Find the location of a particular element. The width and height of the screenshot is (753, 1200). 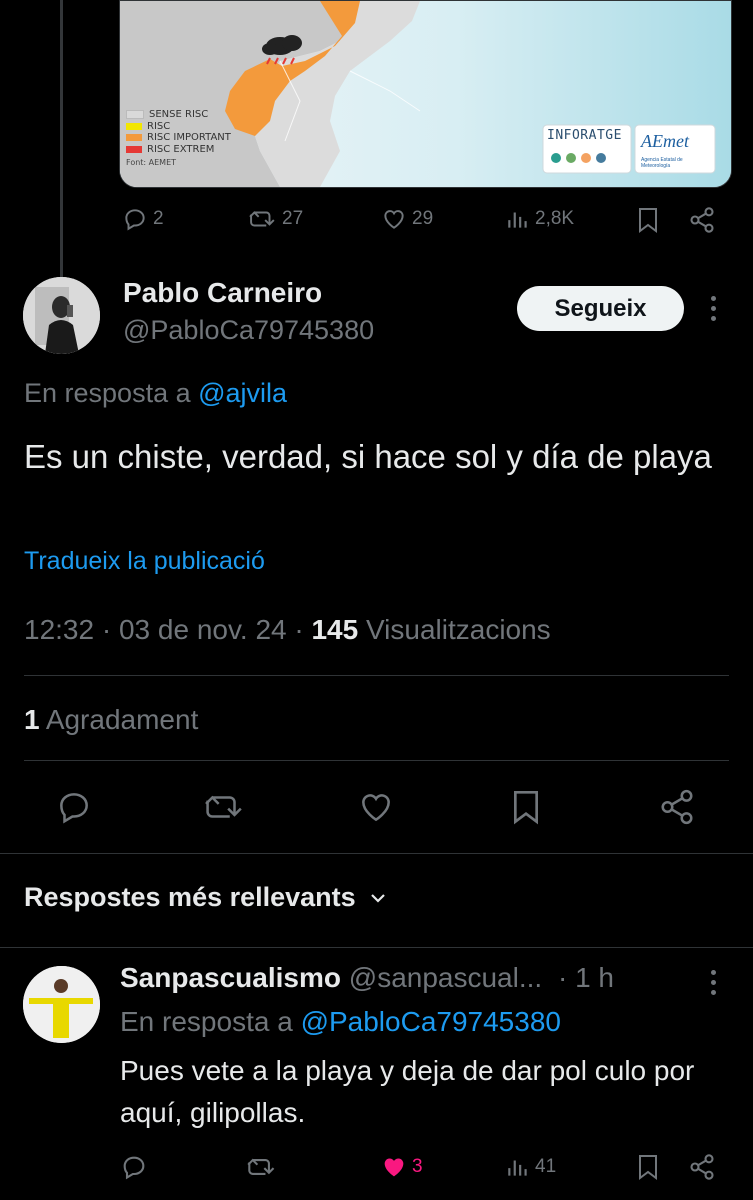

likes-summary: 1 Agradament is located at coordinates (111, 720).